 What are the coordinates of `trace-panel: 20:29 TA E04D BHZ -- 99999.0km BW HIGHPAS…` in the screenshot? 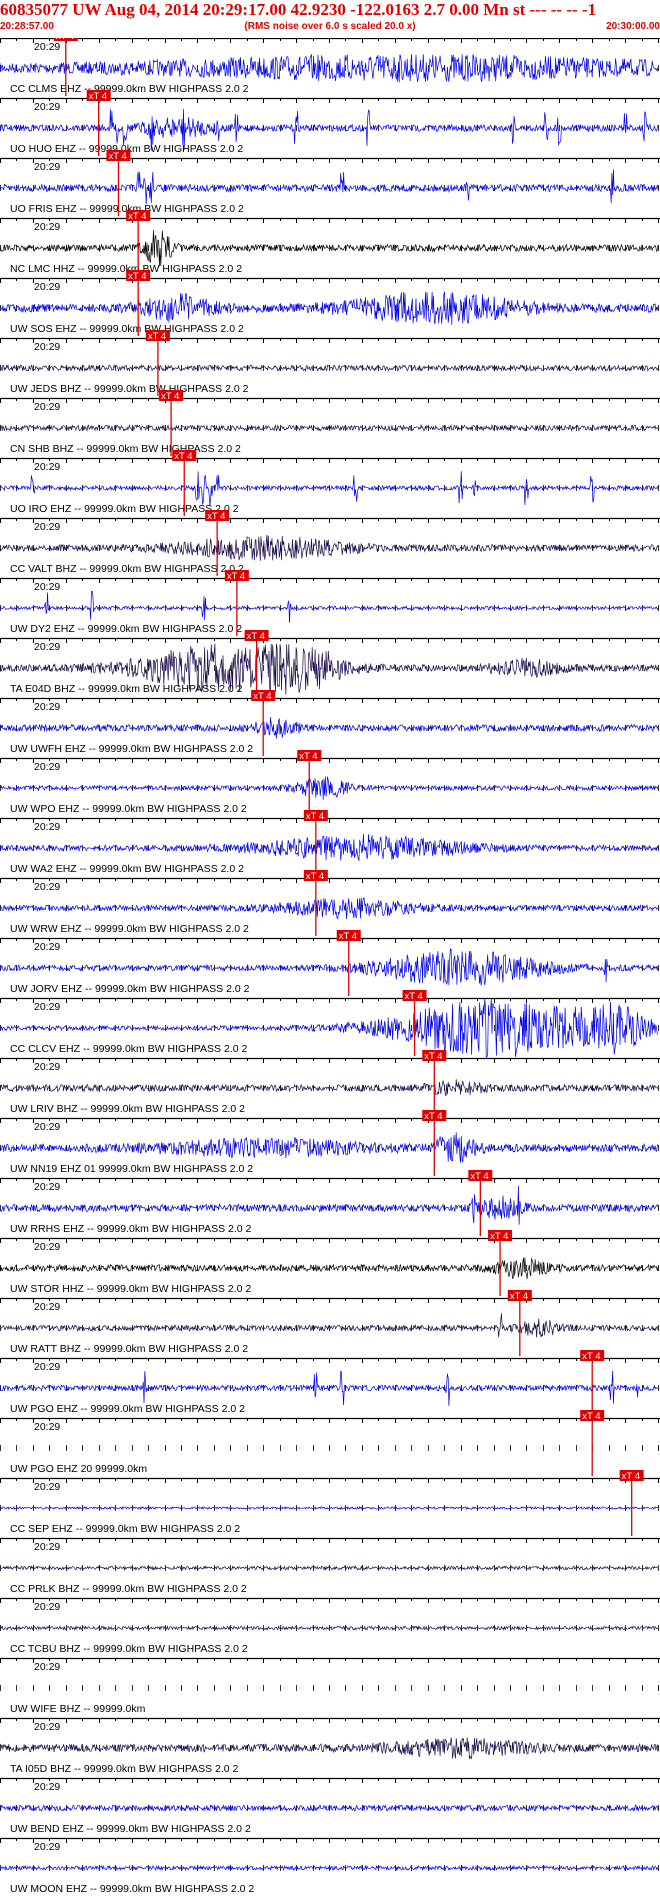 It's located at (330, 663).